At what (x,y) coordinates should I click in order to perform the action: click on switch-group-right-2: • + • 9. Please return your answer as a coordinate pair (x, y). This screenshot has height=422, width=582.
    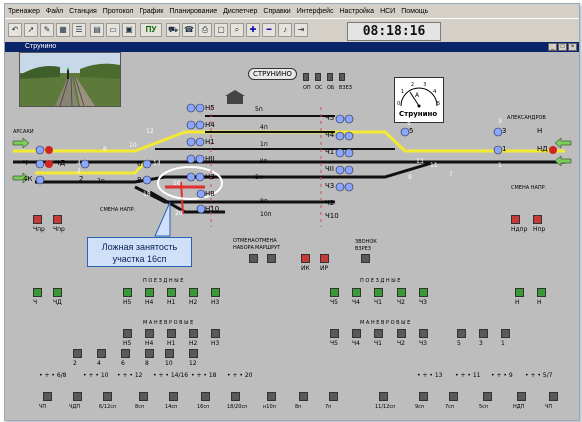
    Looking at the image, I should click on (502, 375).